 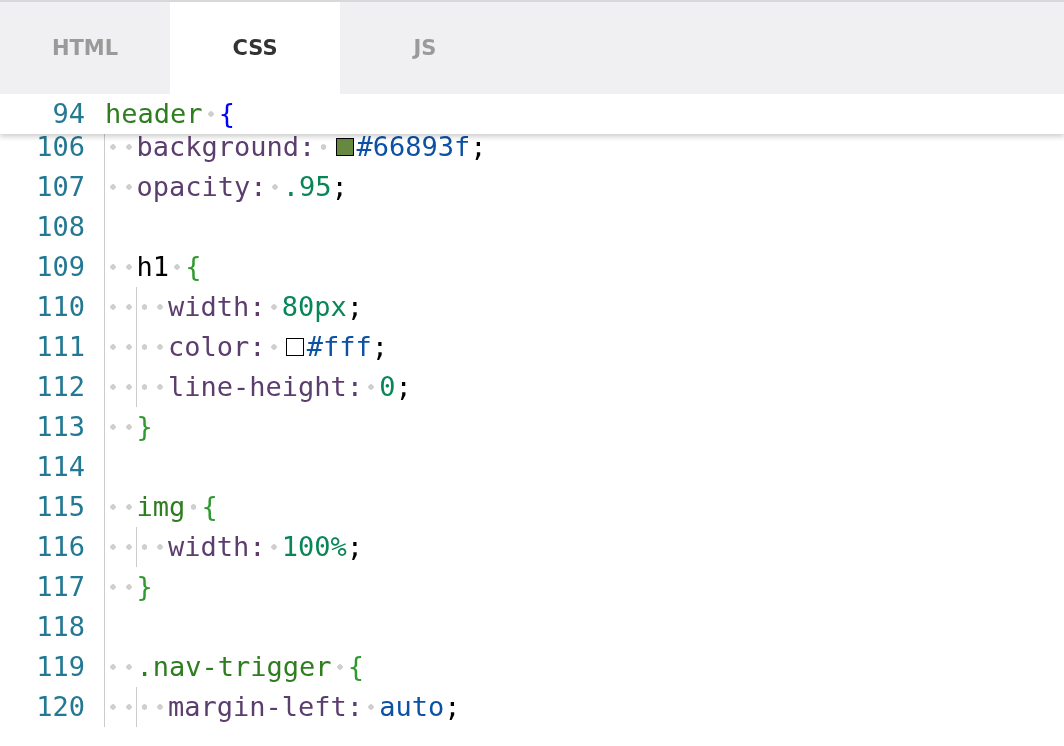 What do you see at coordinates (307, 187) in the screenshot?
I see `code-token: .95` at bounding box center [307, 187].